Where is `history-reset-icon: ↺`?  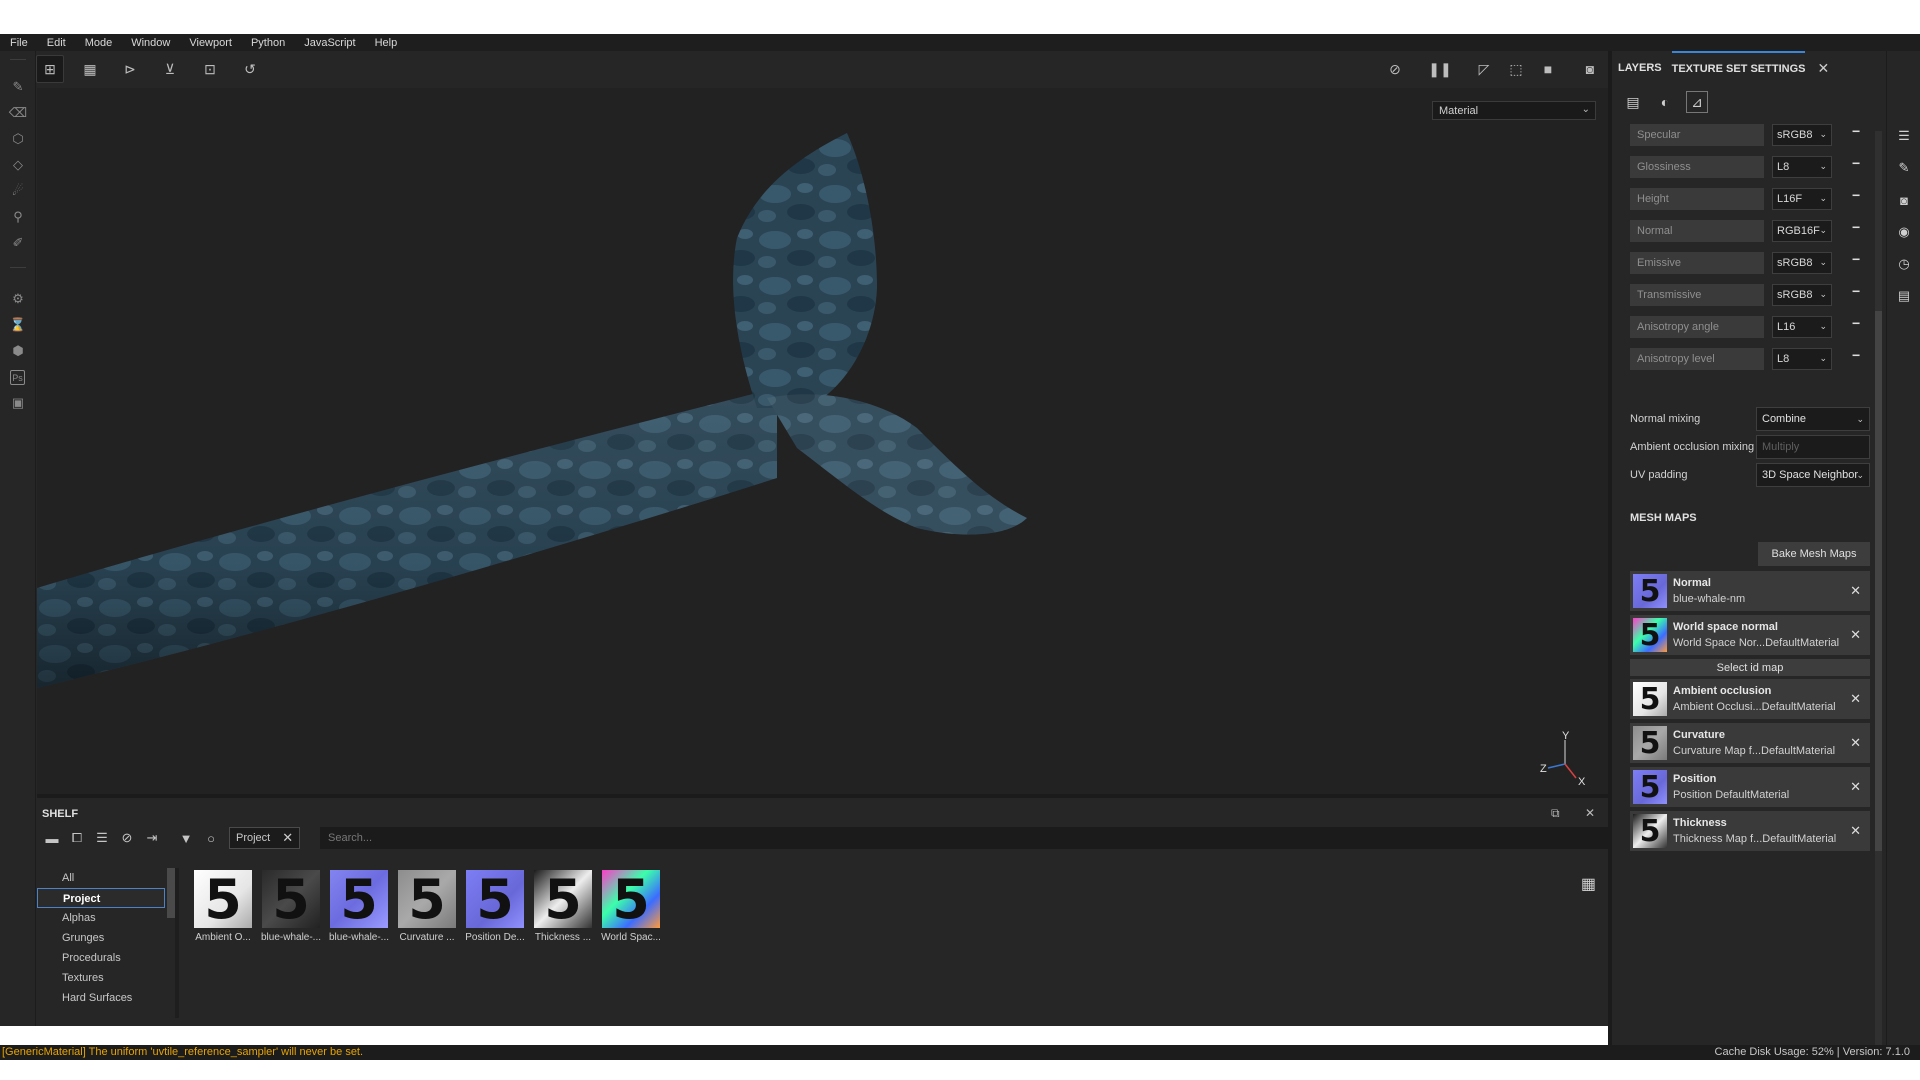 history-reset-icon: ↺ is located at coordinates (250, 69).